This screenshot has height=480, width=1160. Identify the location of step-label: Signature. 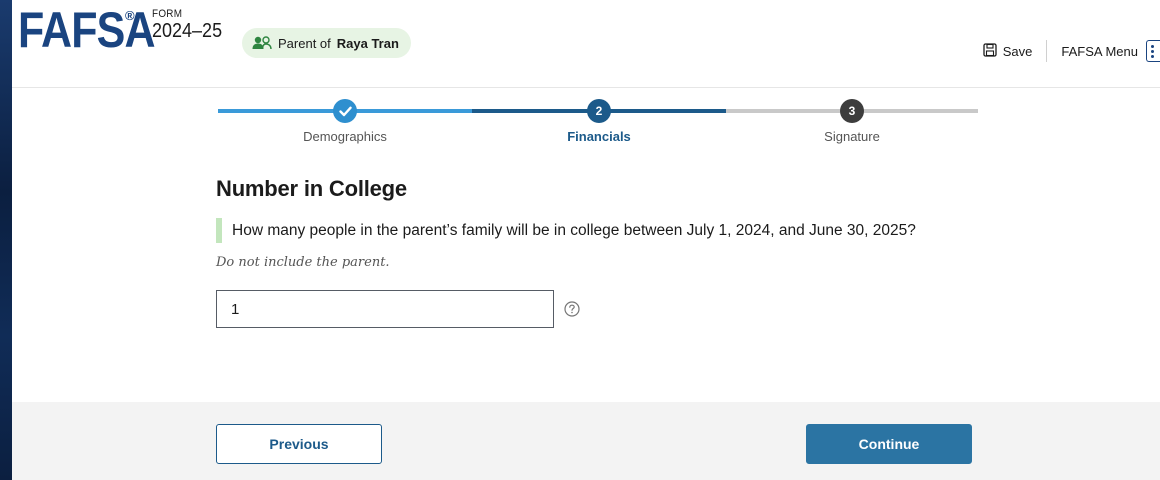
(852, 136).